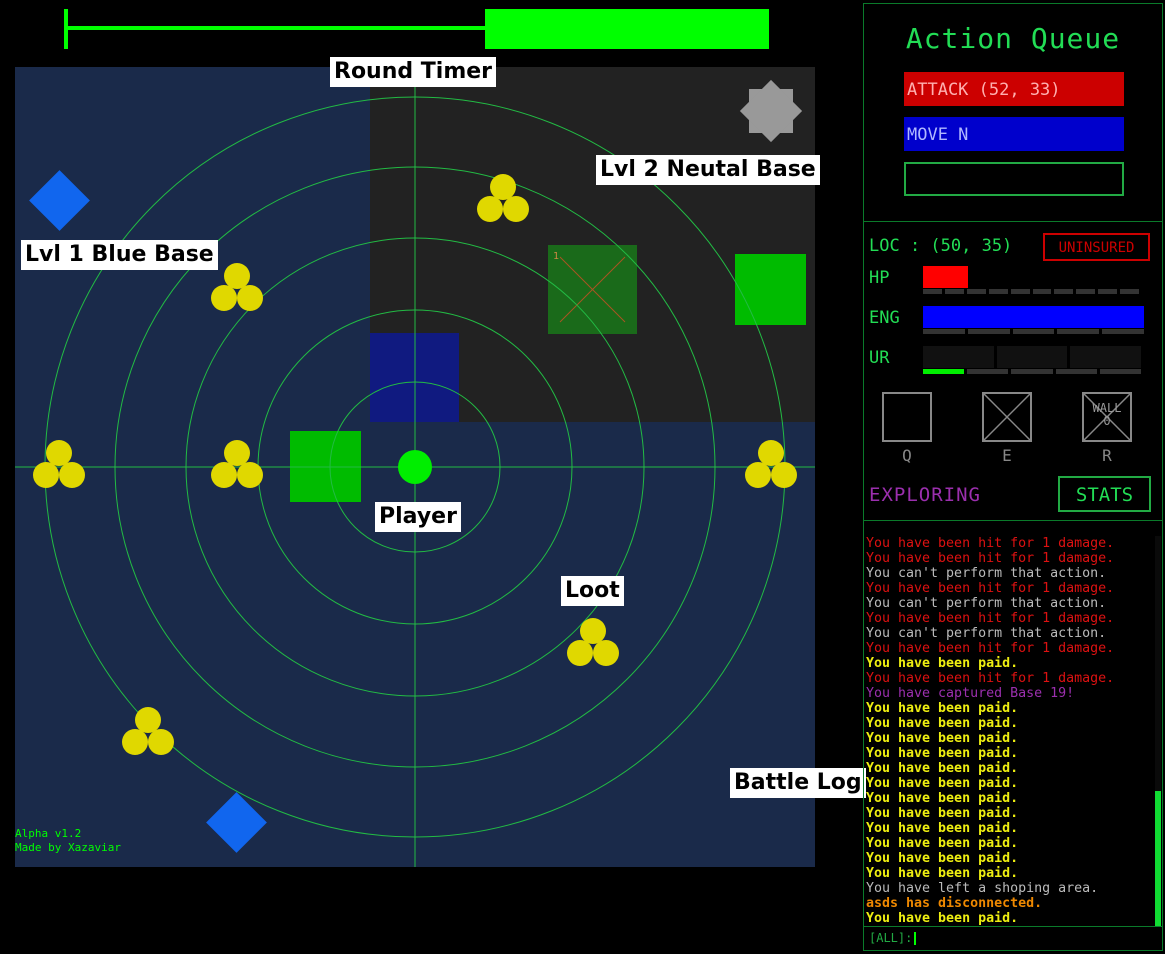 Image resolution: width=1165 pixels, height=954 pixels. I want to click on slot-e, so click(1007, 417).